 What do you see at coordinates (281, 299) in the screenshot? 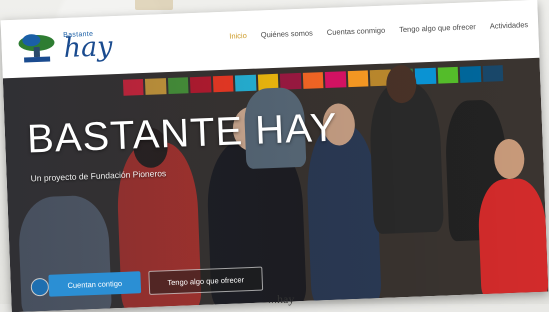
I see `caption: ...hay` at bounding box center [281, 299].